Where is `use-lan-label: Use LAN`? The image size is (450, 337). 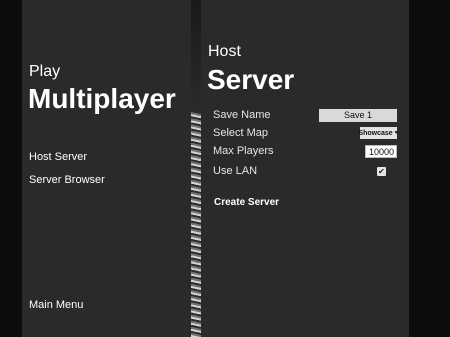
use-lan-label: Use LAN is located at coordinates (235, 171).